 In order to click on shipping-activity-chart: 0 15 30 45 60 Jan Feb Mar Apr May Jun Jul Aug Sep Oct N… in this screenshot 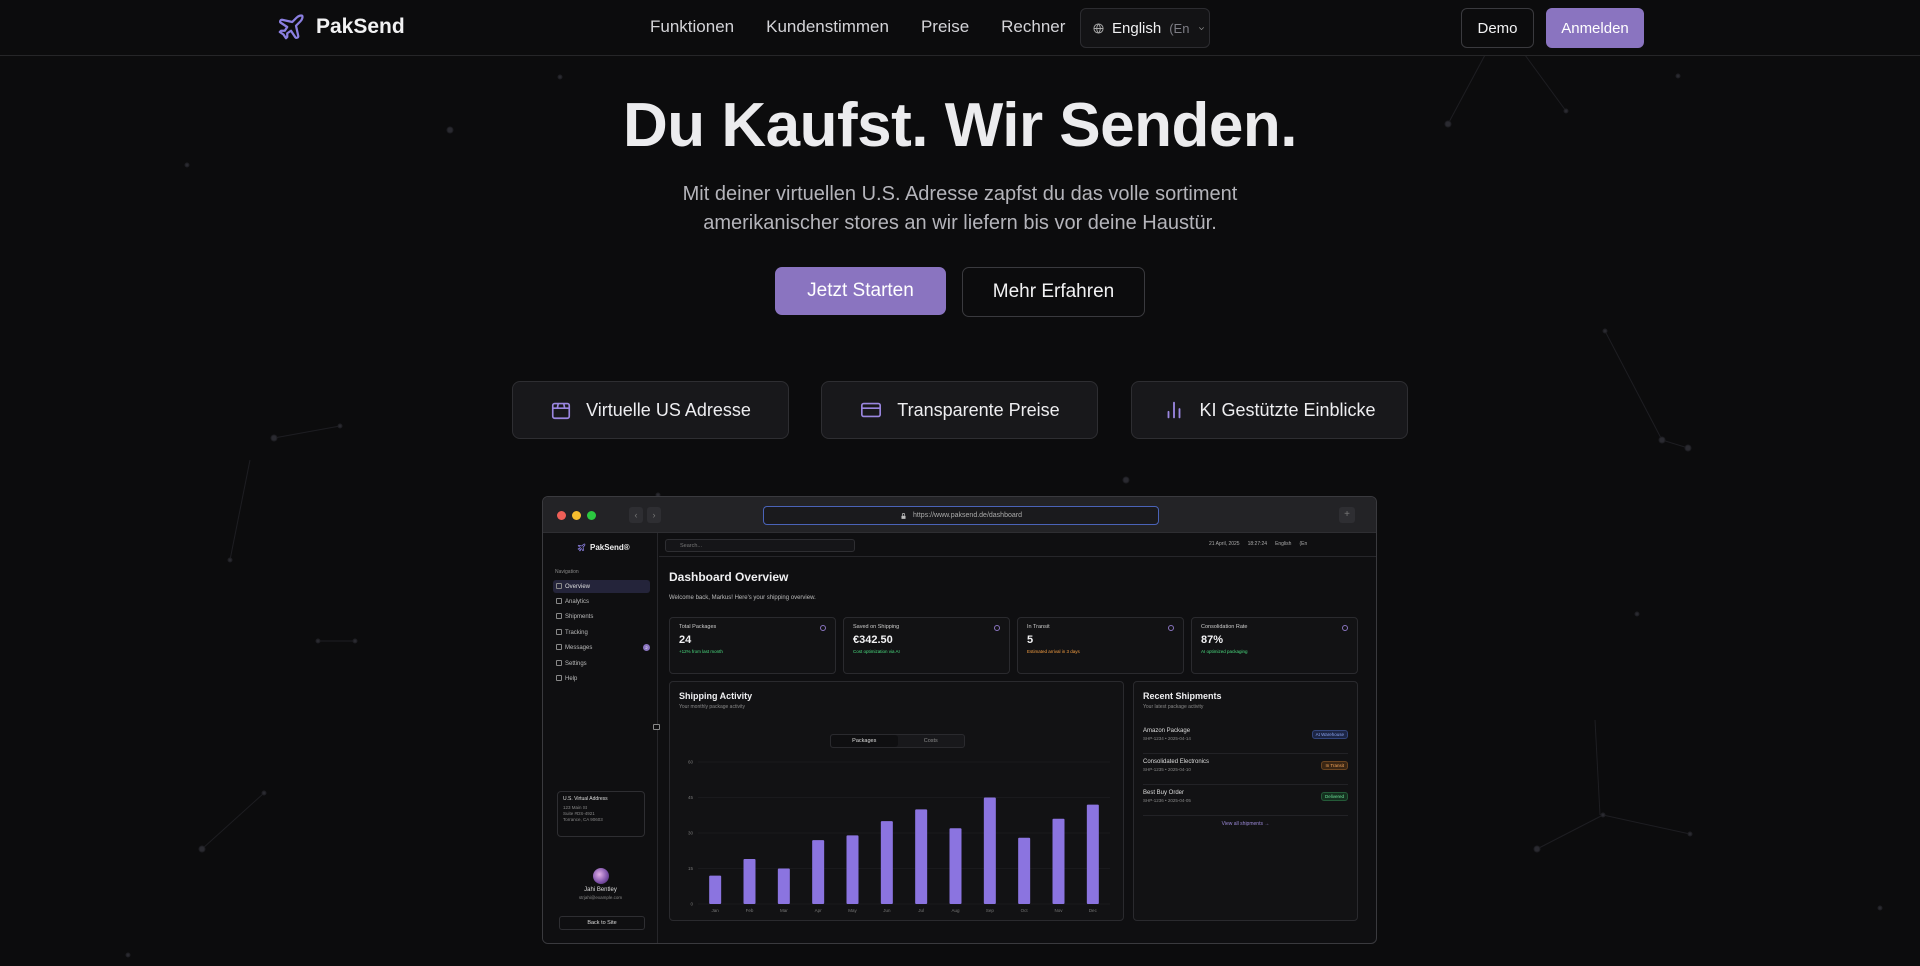, I will do `click(899, 836)`.